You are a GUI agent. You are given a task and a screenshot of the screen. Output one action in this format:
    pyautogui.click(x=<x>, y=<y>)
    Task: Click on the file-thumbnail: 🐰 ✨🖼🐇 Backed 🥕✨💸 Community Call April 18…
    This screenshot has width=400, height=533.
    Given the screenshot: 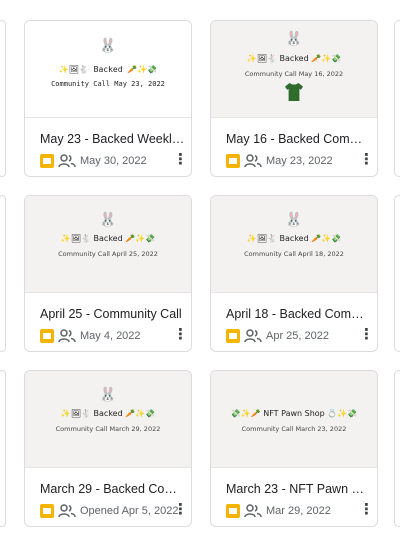 What is the action you would take?
    pyautogui.click(x=294, y=244)
    